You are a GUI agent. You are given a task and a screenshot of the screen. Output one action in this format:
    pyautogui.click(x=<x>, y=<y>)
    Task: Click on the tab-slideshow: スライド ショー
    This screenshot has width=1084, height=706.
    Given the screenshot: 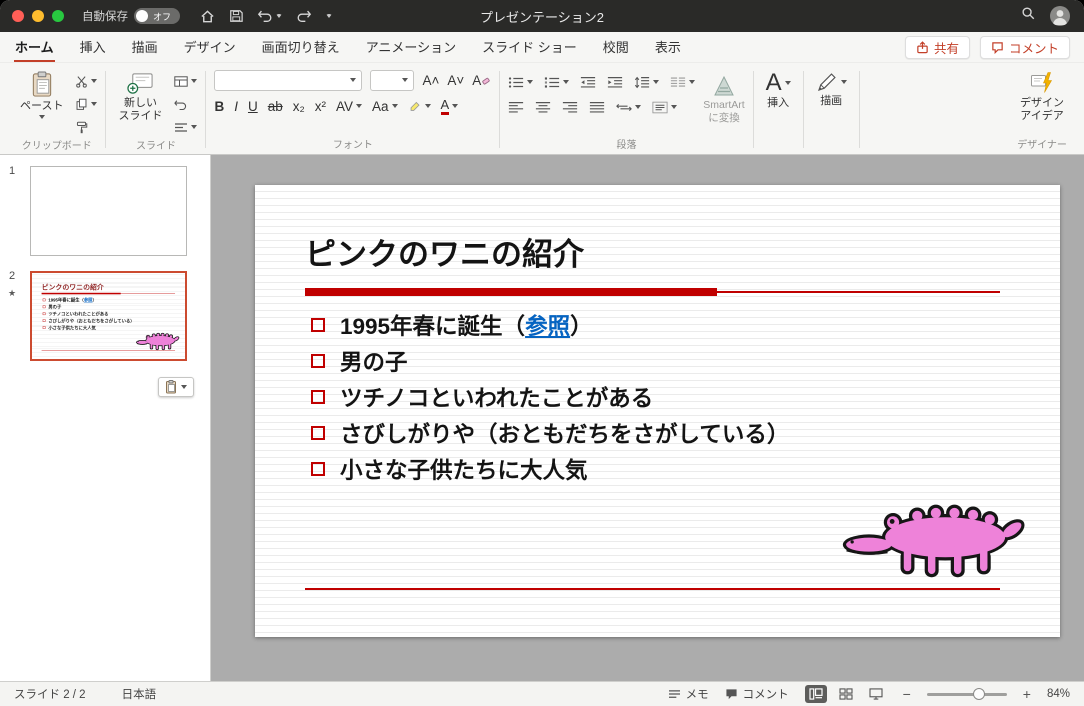 What is the action you would take?
    pyautogui.click(x=529, y=47)
    